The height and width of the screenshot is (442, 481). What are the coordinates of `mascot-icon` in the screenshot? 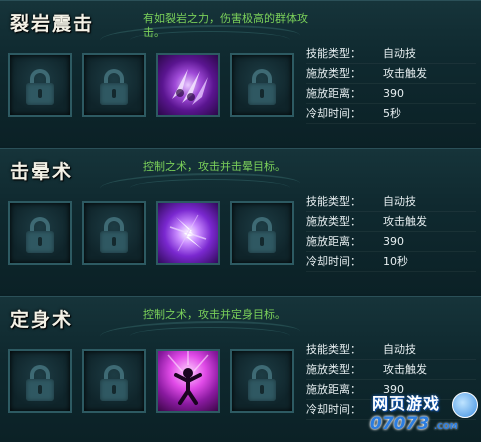 It's located at (465, 405).